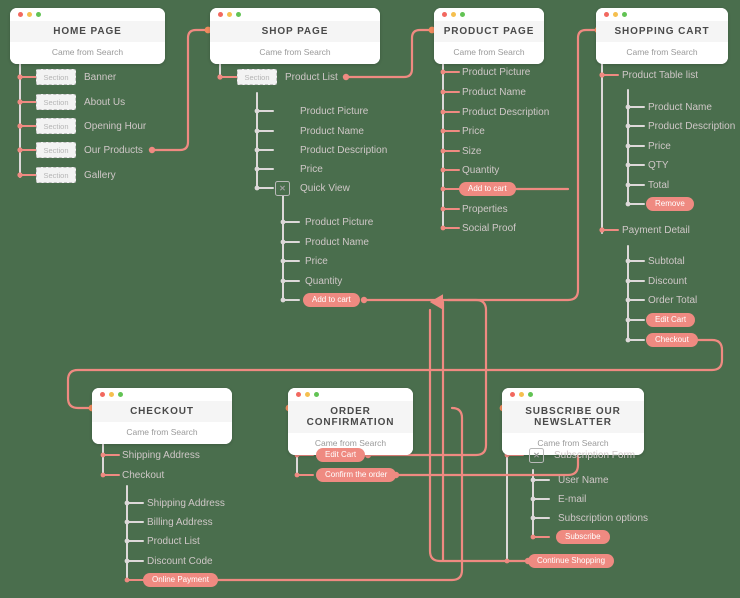 This screenshot has height=598, width=740. I want to click on window-shopping-cart: SHOPPING CART Came from Search, so click(662, 36).